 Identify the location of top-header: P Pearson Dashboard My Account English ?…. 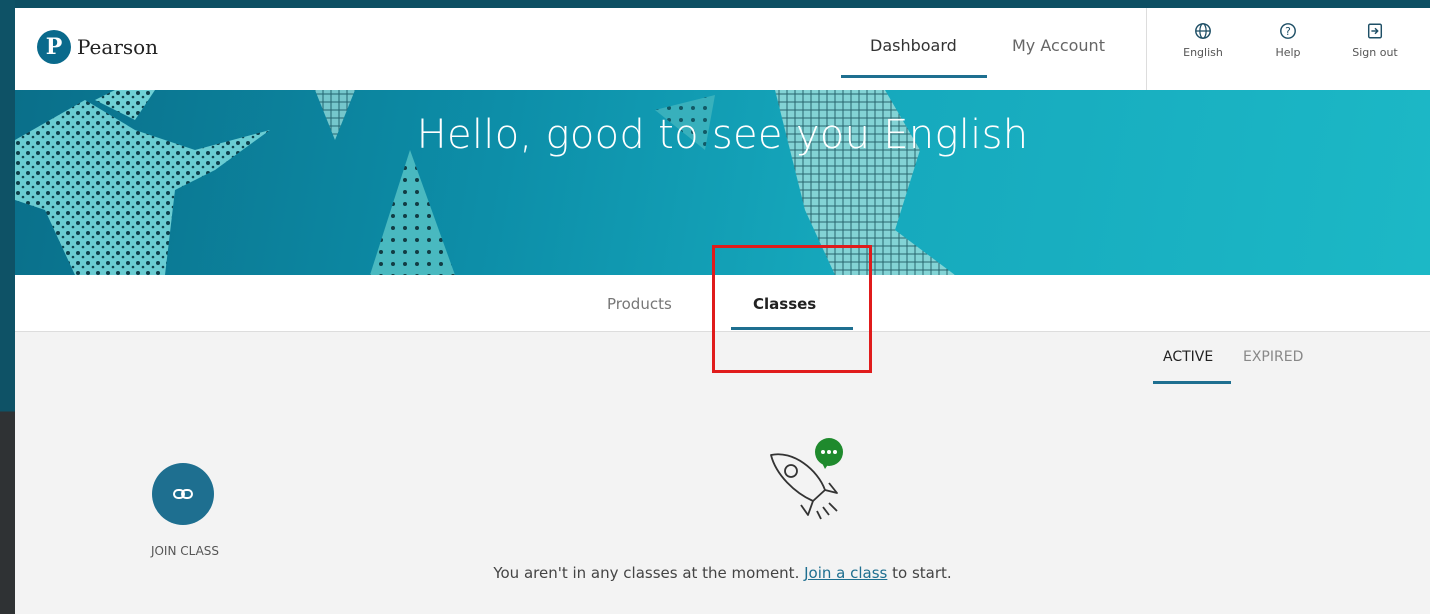
(722, 49).